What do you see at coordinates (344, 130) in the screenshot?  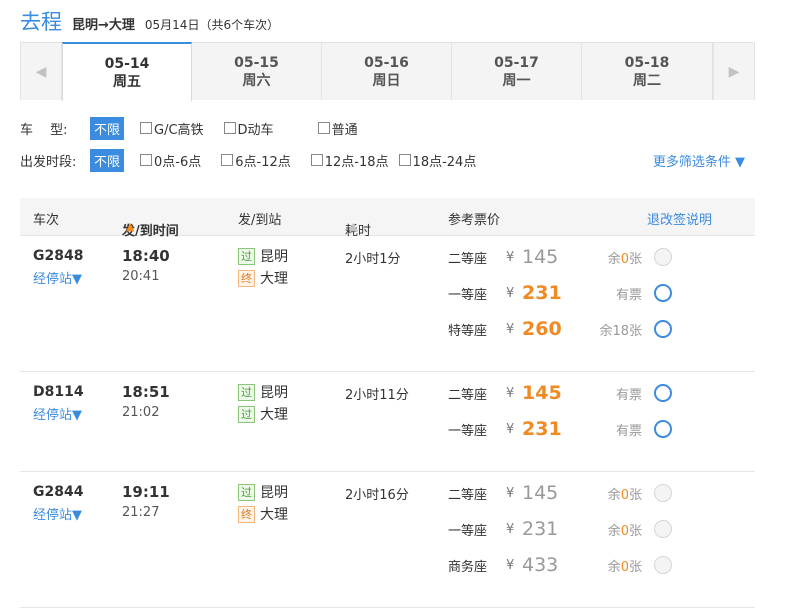 I see `checkbox-label: 普通` at bounding box center [344, 130].